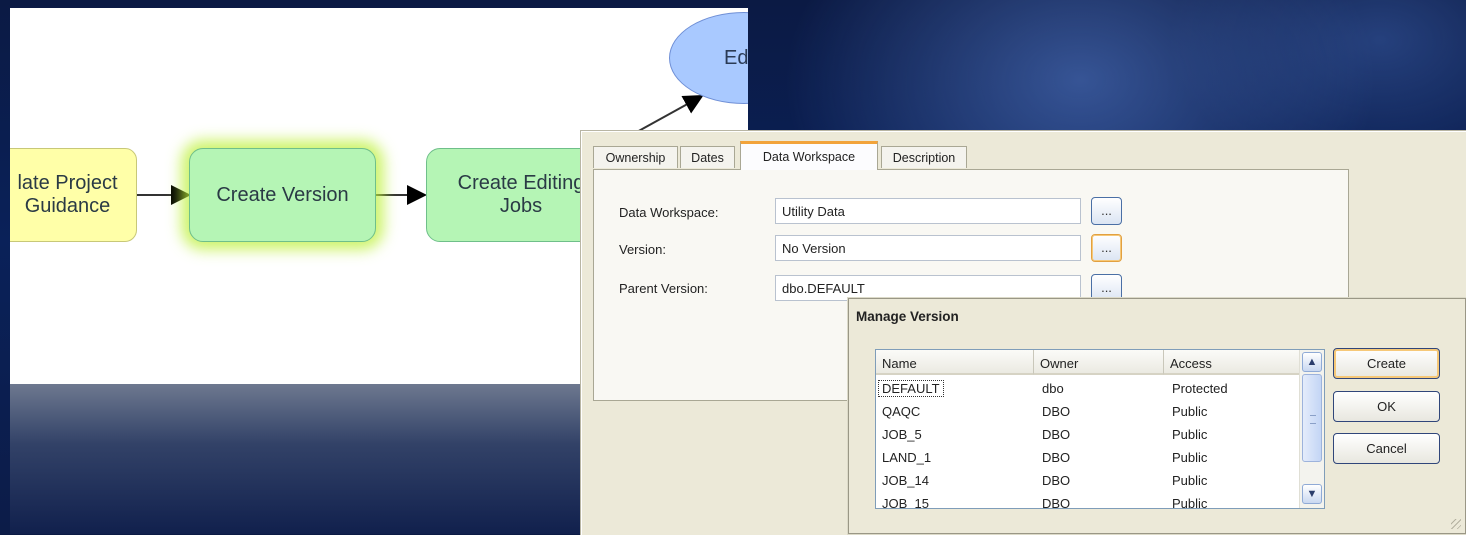  What do you see at coordinates (1232, 362) in the screenshot?
I see `column-header-access: Access` at bounding box center [1232, 362].